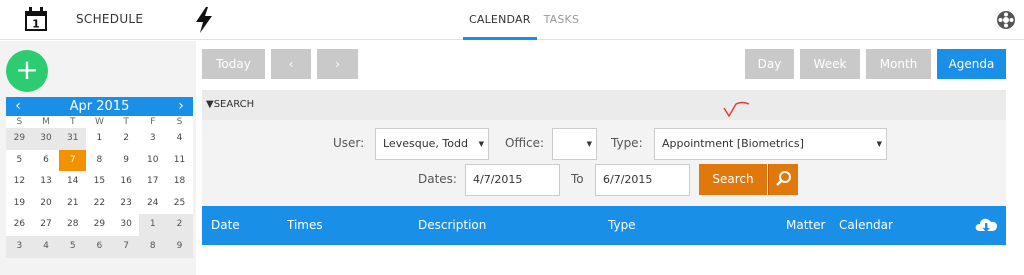 The height and width of the screenshot is (275, 1024). Describe the element at coordinates (179, 203) in the screenshot. I see `mini-calendar-day: 25` at that location.